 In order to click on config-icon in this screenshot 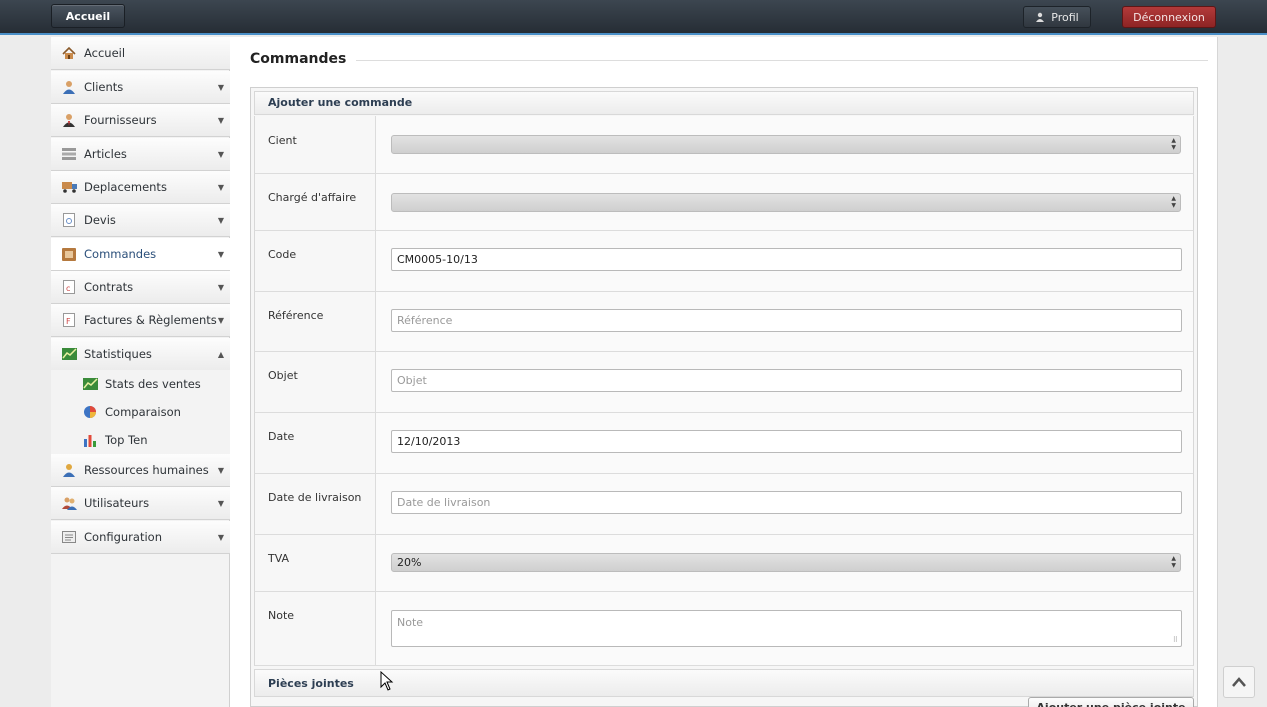, I will do `click(69, 537)`.